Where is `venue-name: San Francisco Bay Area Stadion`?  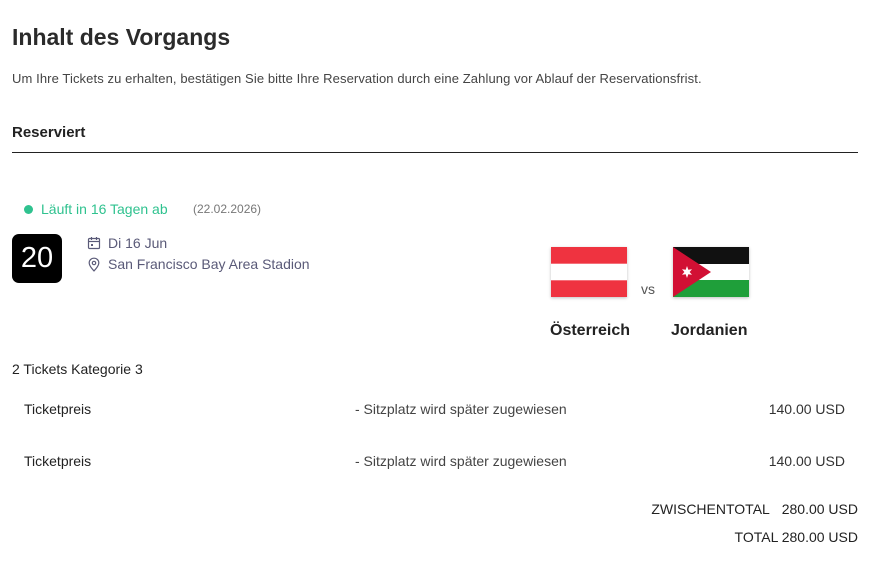
venue-name: San Francisco Bay Area Stadion is located at coordinates (209, 264).